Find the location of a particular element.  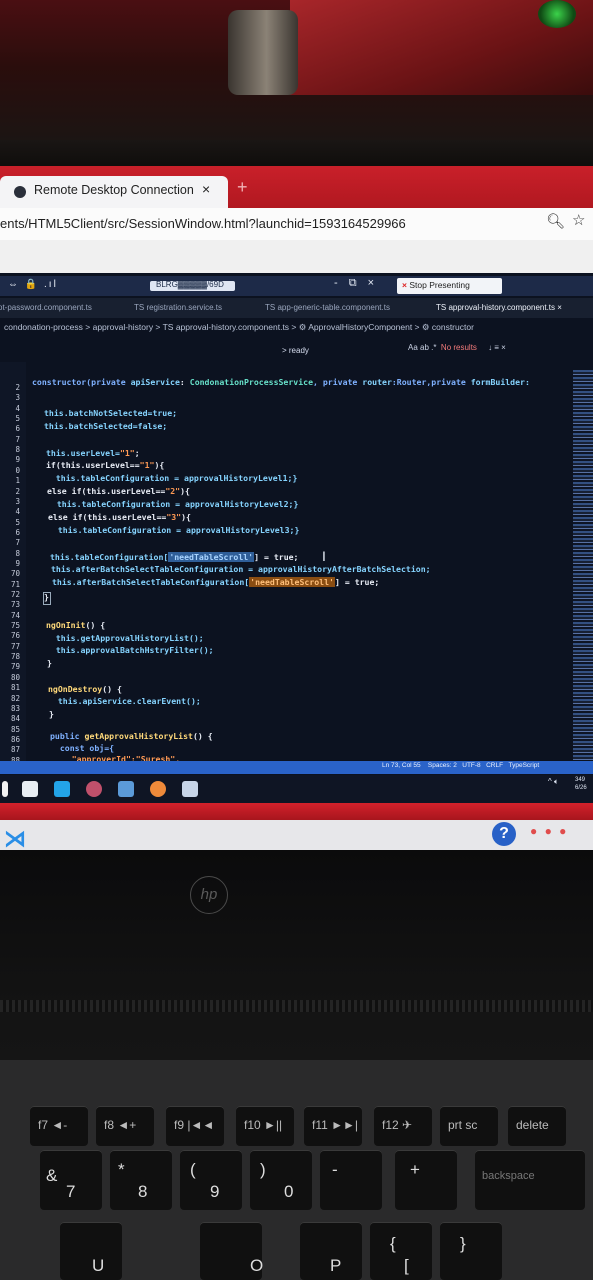

tab-password-component: ot-password.component.ts is located at coordinates (46, 307).